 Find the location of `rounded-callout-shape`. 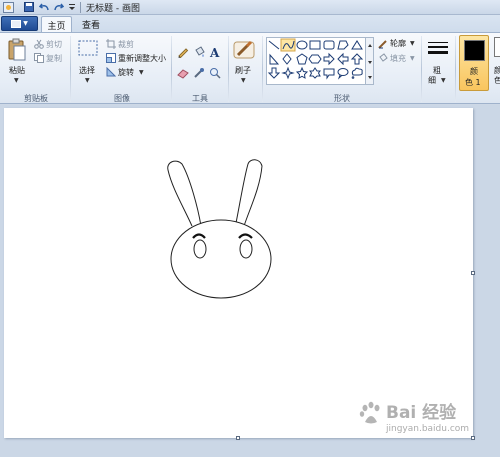

rounded-callout-shape is located at coordinates (329, 74).